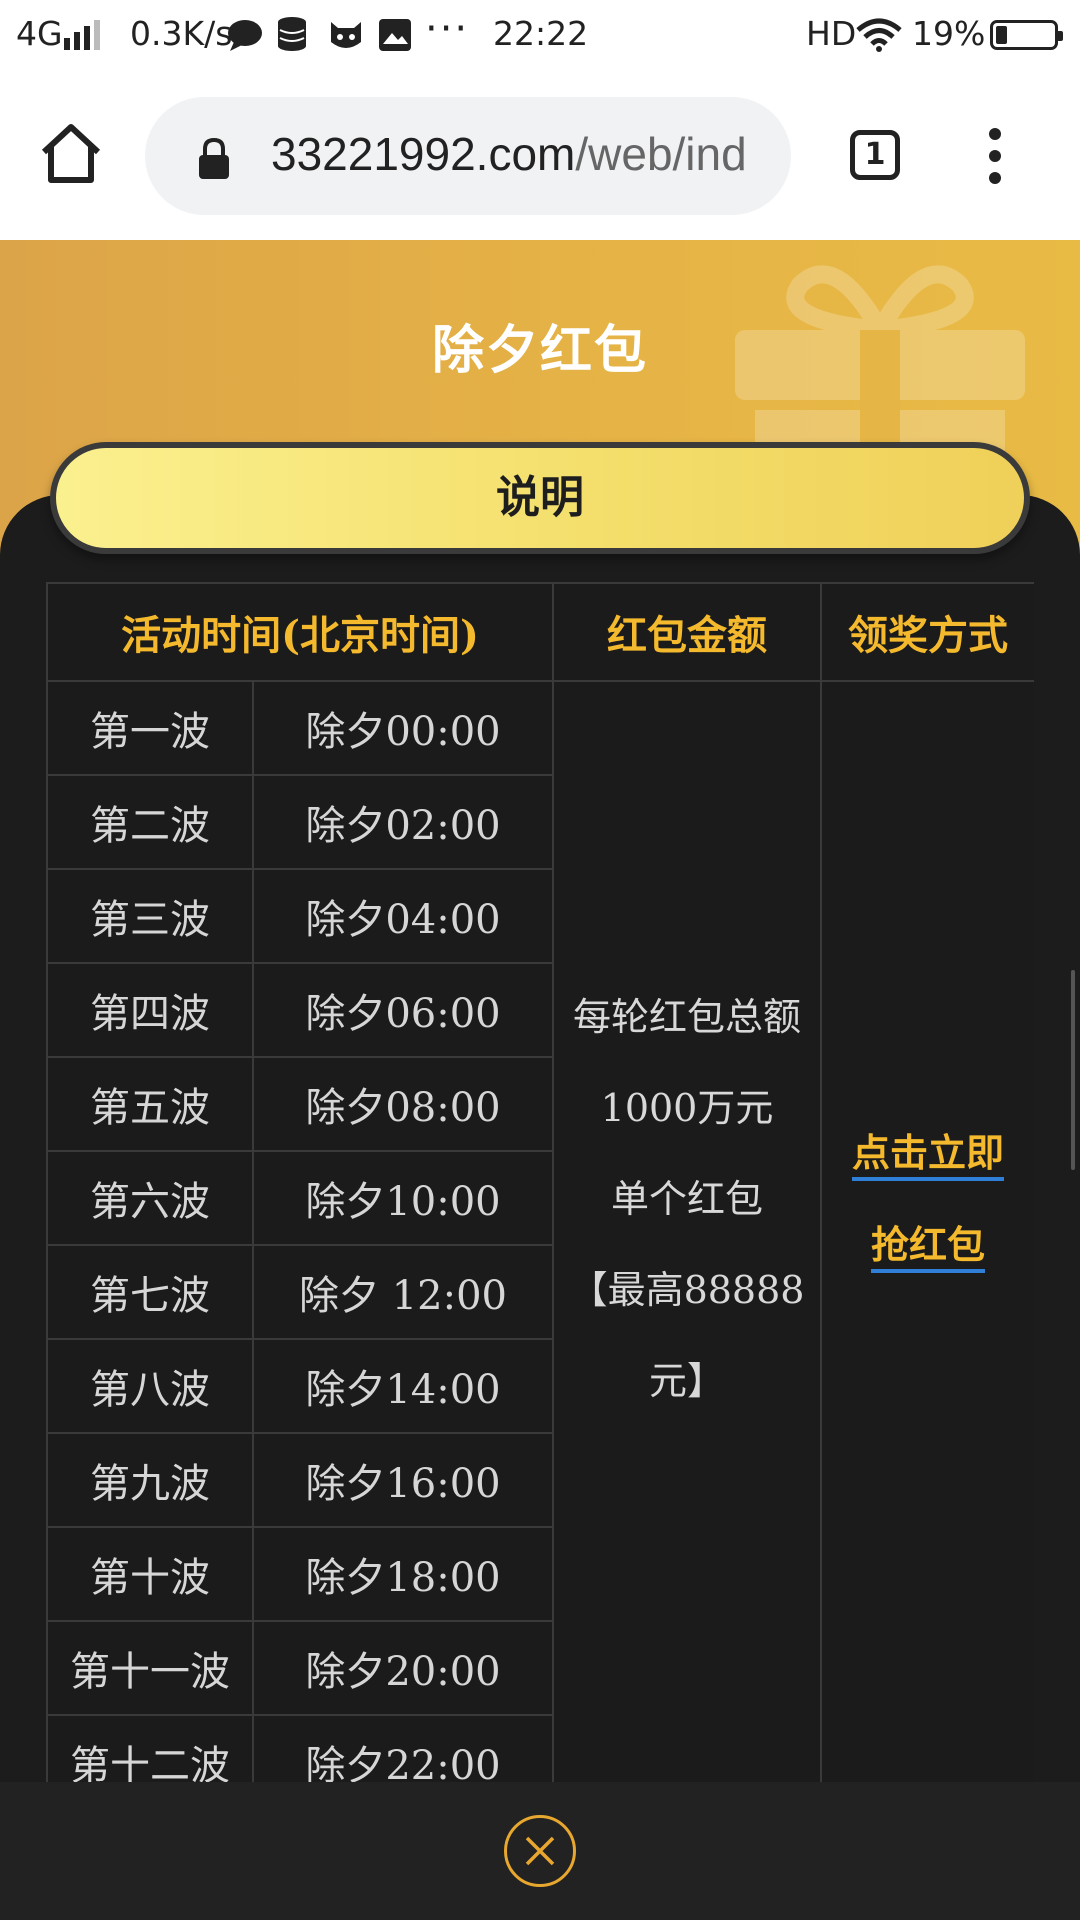  What do you see at coordinates (403, 1292) in the screenshot?
I see `time-cell: 除夕 12:00` at bounding box center [403, 1292].